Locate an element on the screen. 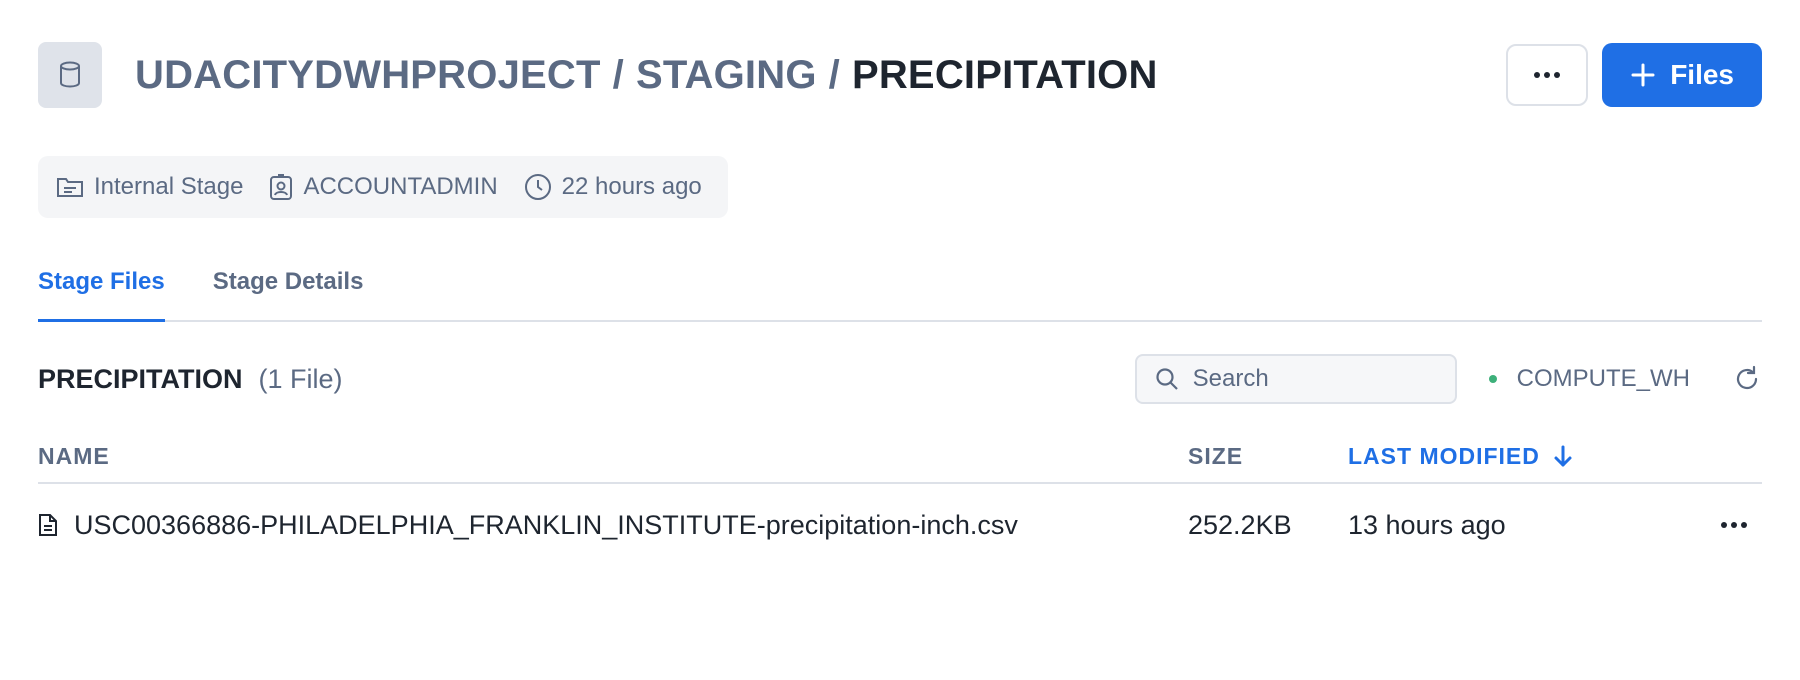 The height and width of the screenshot is (680, 1800). search-box is located at coordinates (1295, 379).